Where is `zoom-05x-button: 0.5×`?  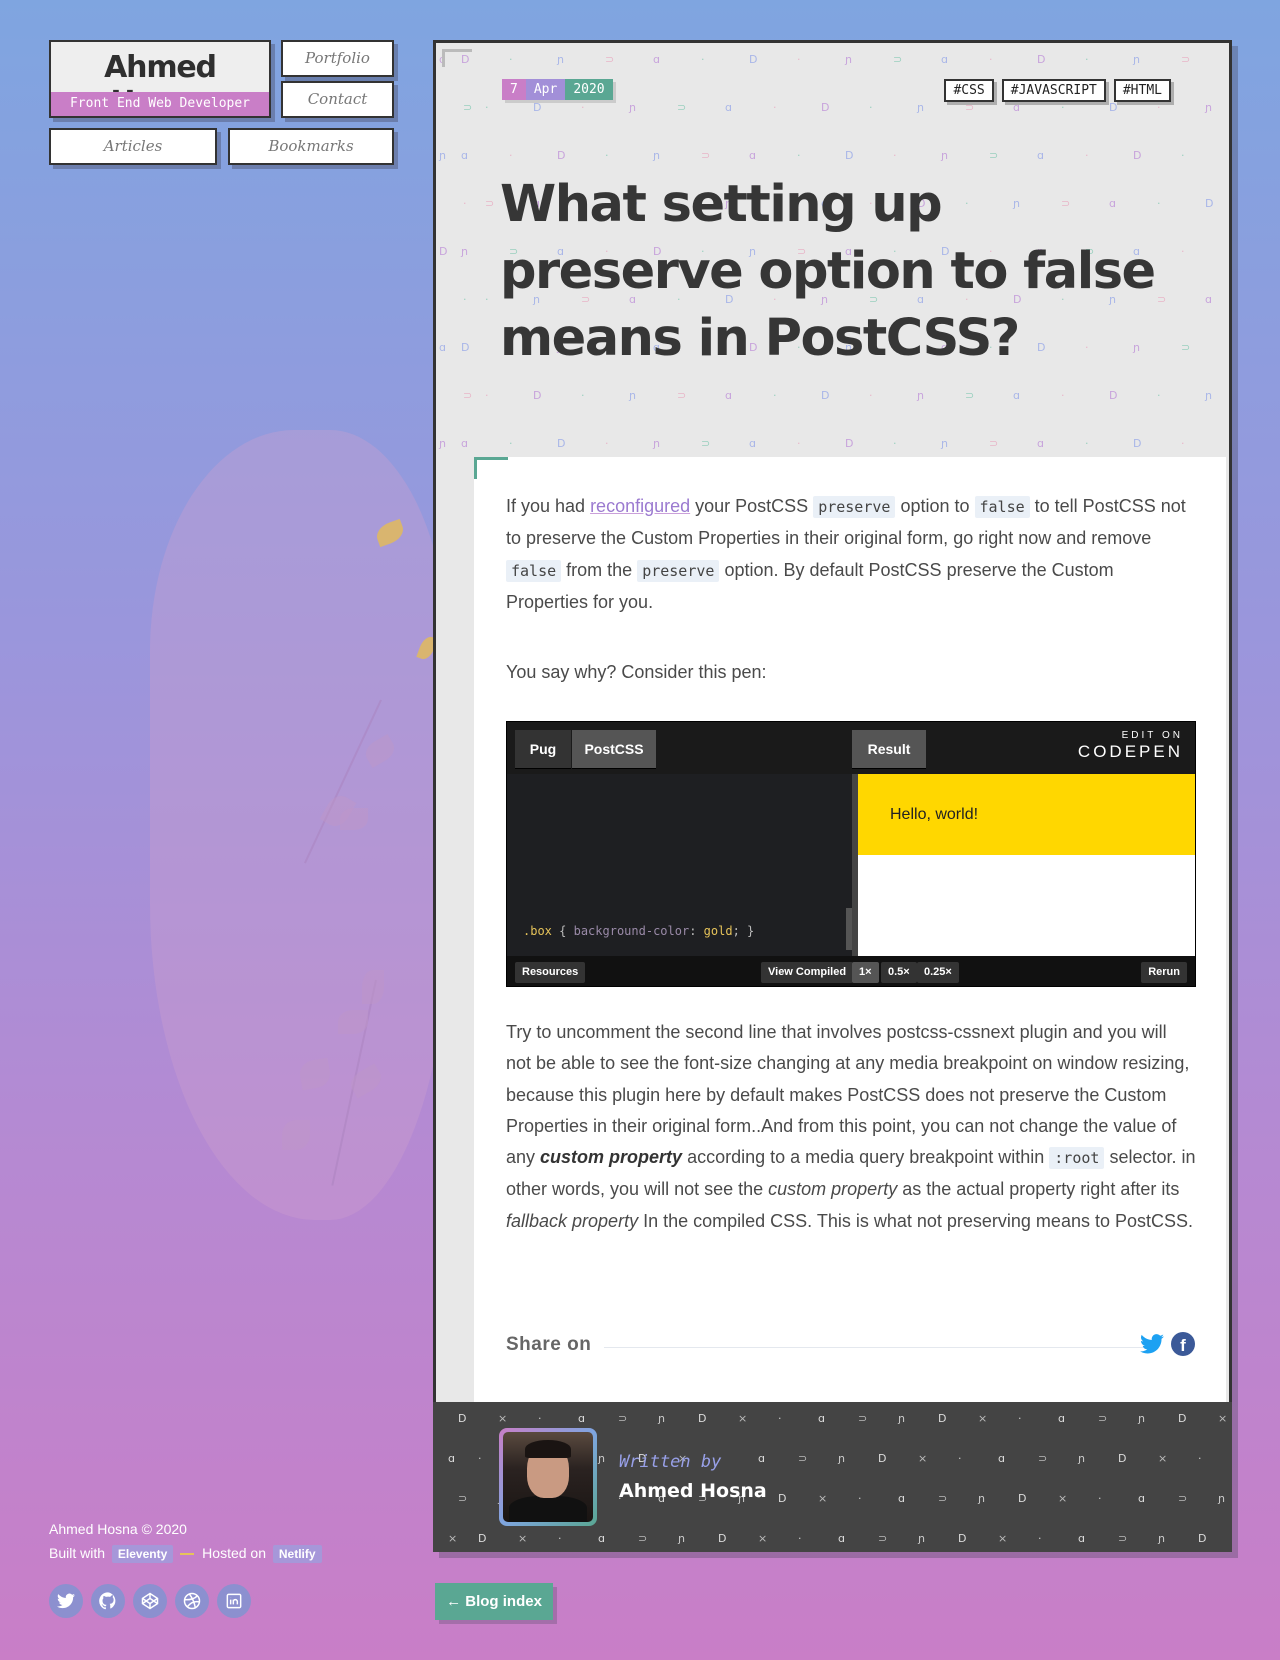
zoom-05x-button: 0.5× is located at coordinates (899, 972).